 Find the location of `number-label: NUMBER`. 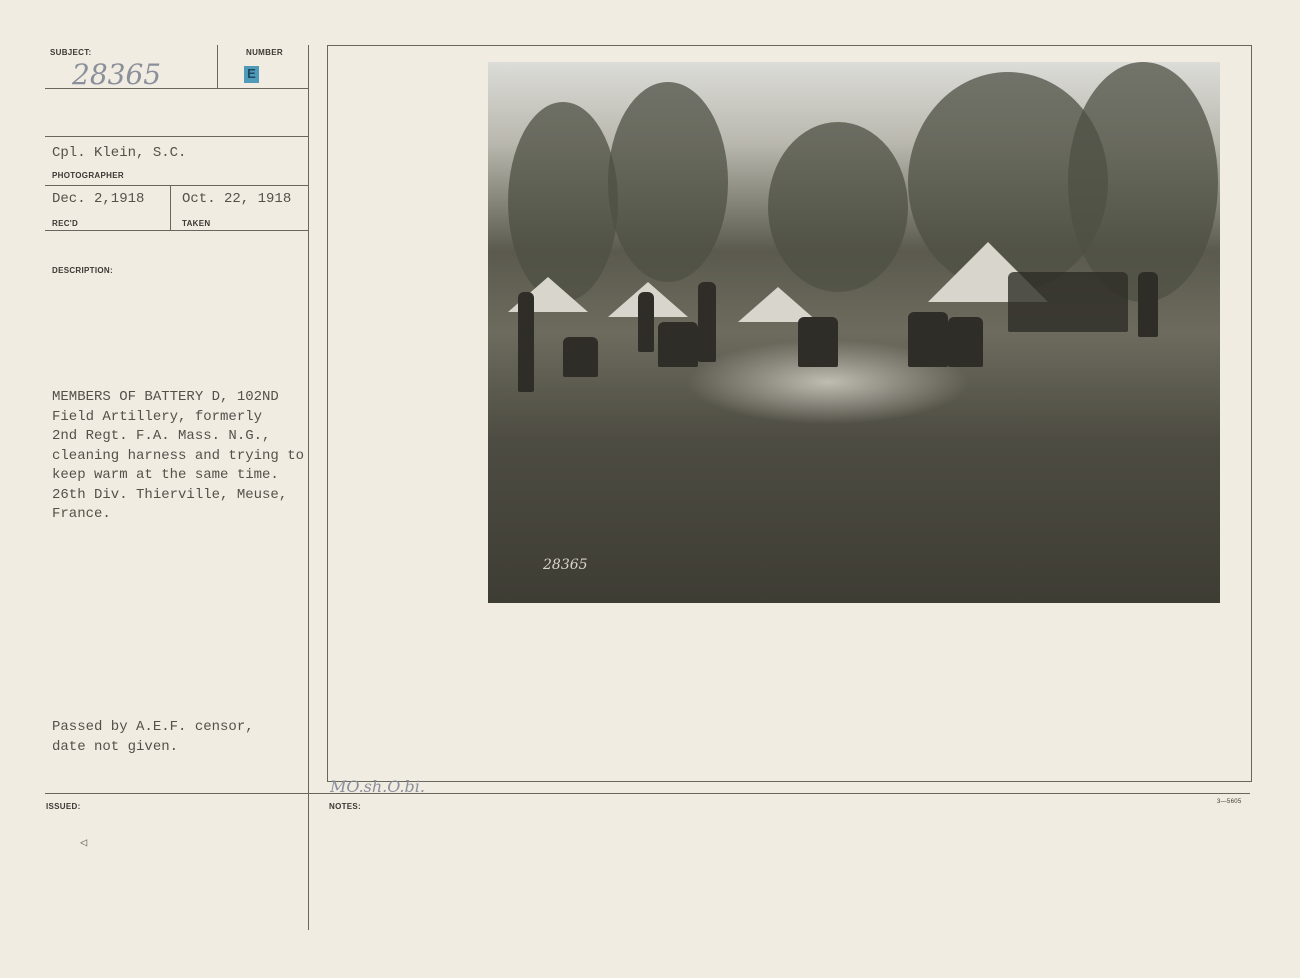

number-label: NUMBER is located at coordinates (264, 52).